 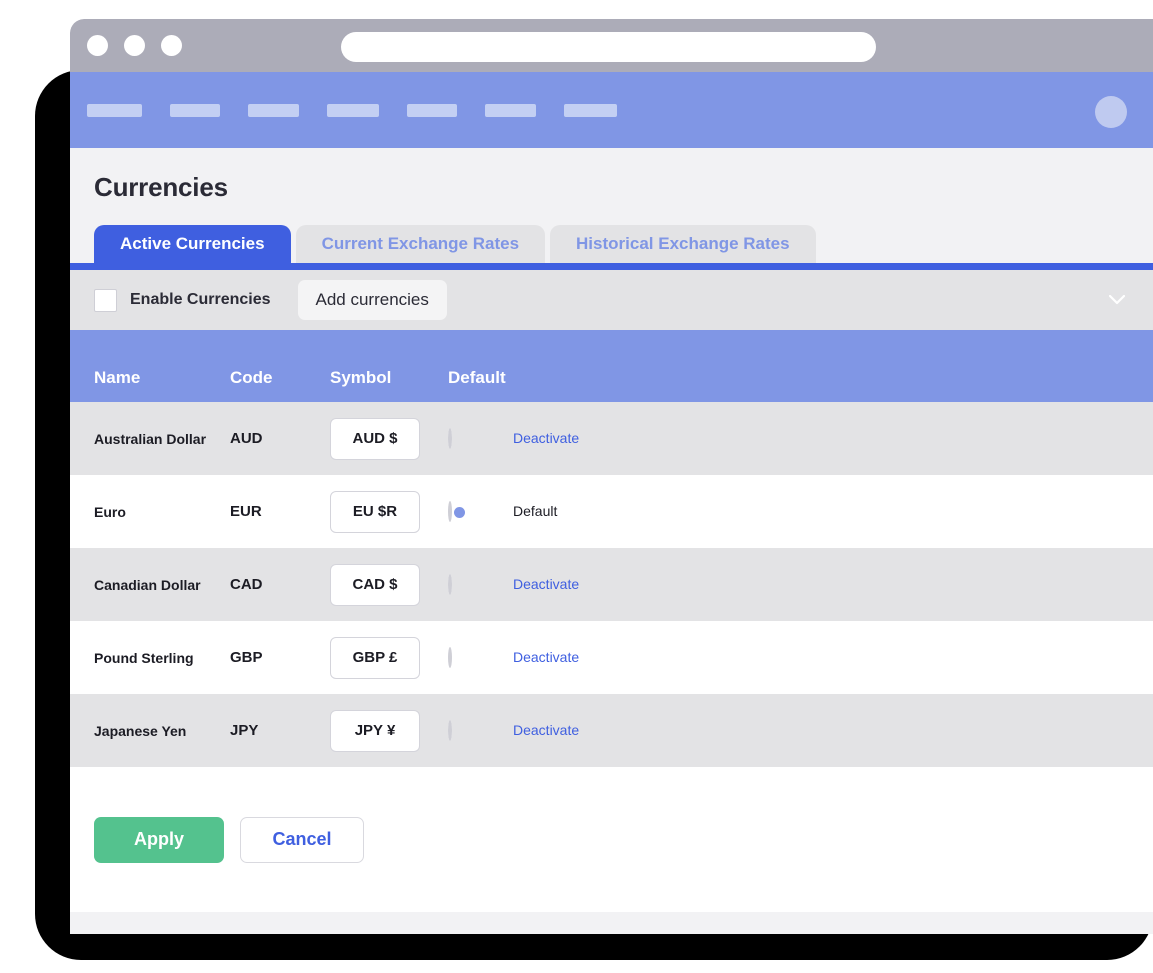 I want to click on tab-historical-exchange-rates: Historical Exchange Rates, so click(x=683, y=244).